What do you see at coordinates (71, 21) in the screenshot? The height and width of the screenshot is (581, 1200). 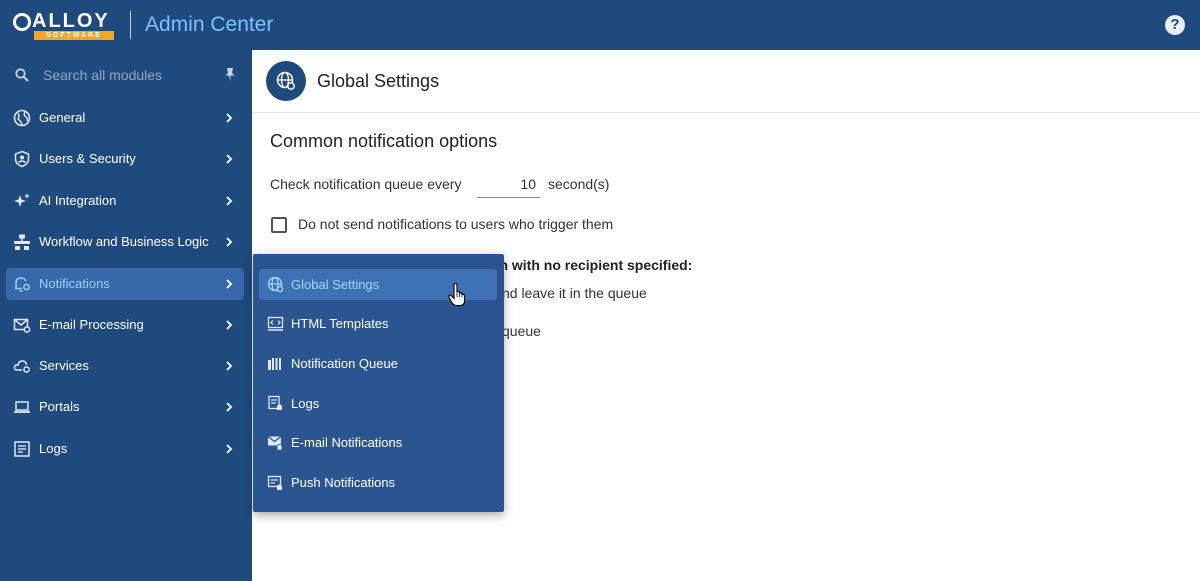 I see `logo-word: ALLOY` at bounding box center [71, 21].